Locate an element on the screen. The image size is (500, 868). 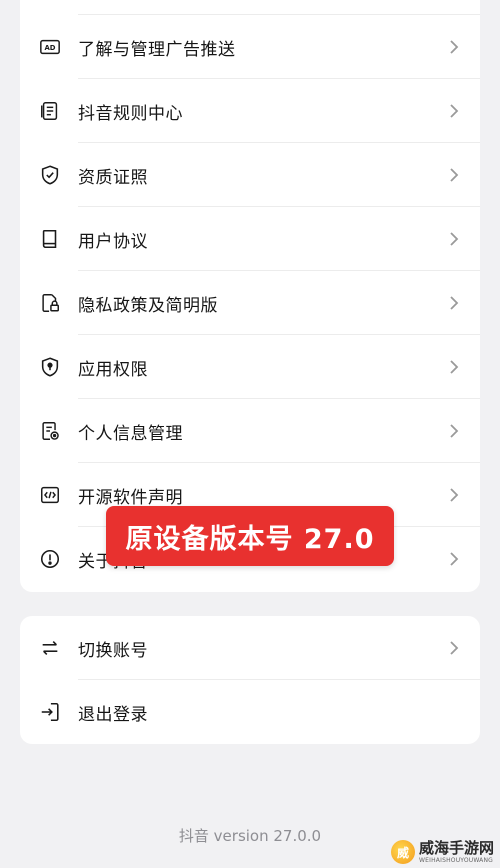
logout-label: 退出登录 is located at coordinates (113, 714).